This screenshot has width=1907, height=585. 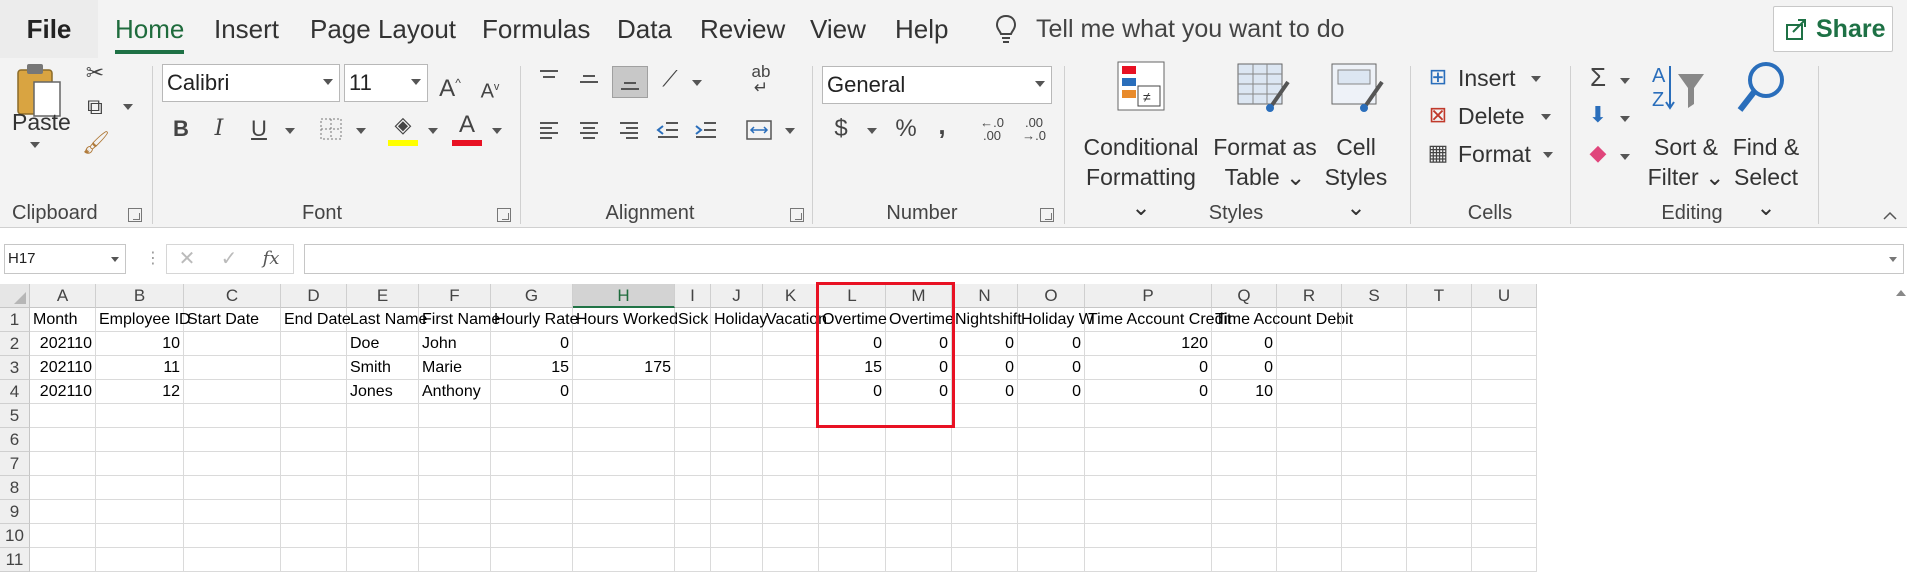 I want to click on orientation-icon: ⟋, so click(x=670, y=79).